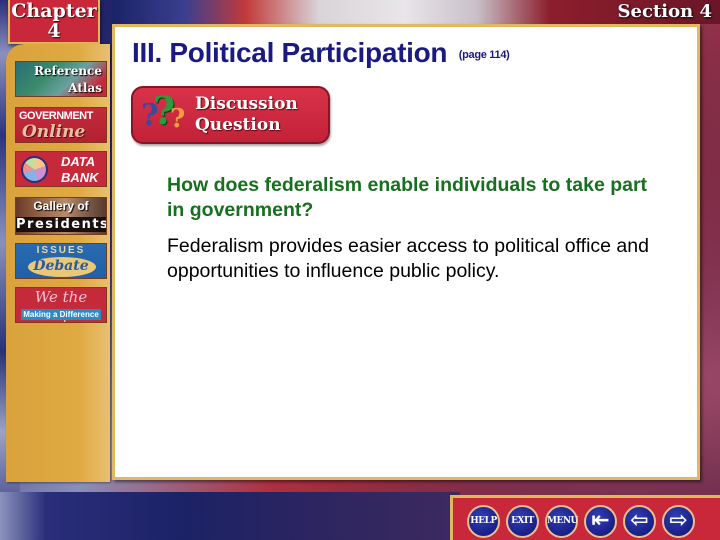 The height and width of the screenshot is (540, 720). What do you see at coordinates (165, 115) in the screenshot?
I see `question-marks-icon: ? ? ?` at bounding box center [165, 115].